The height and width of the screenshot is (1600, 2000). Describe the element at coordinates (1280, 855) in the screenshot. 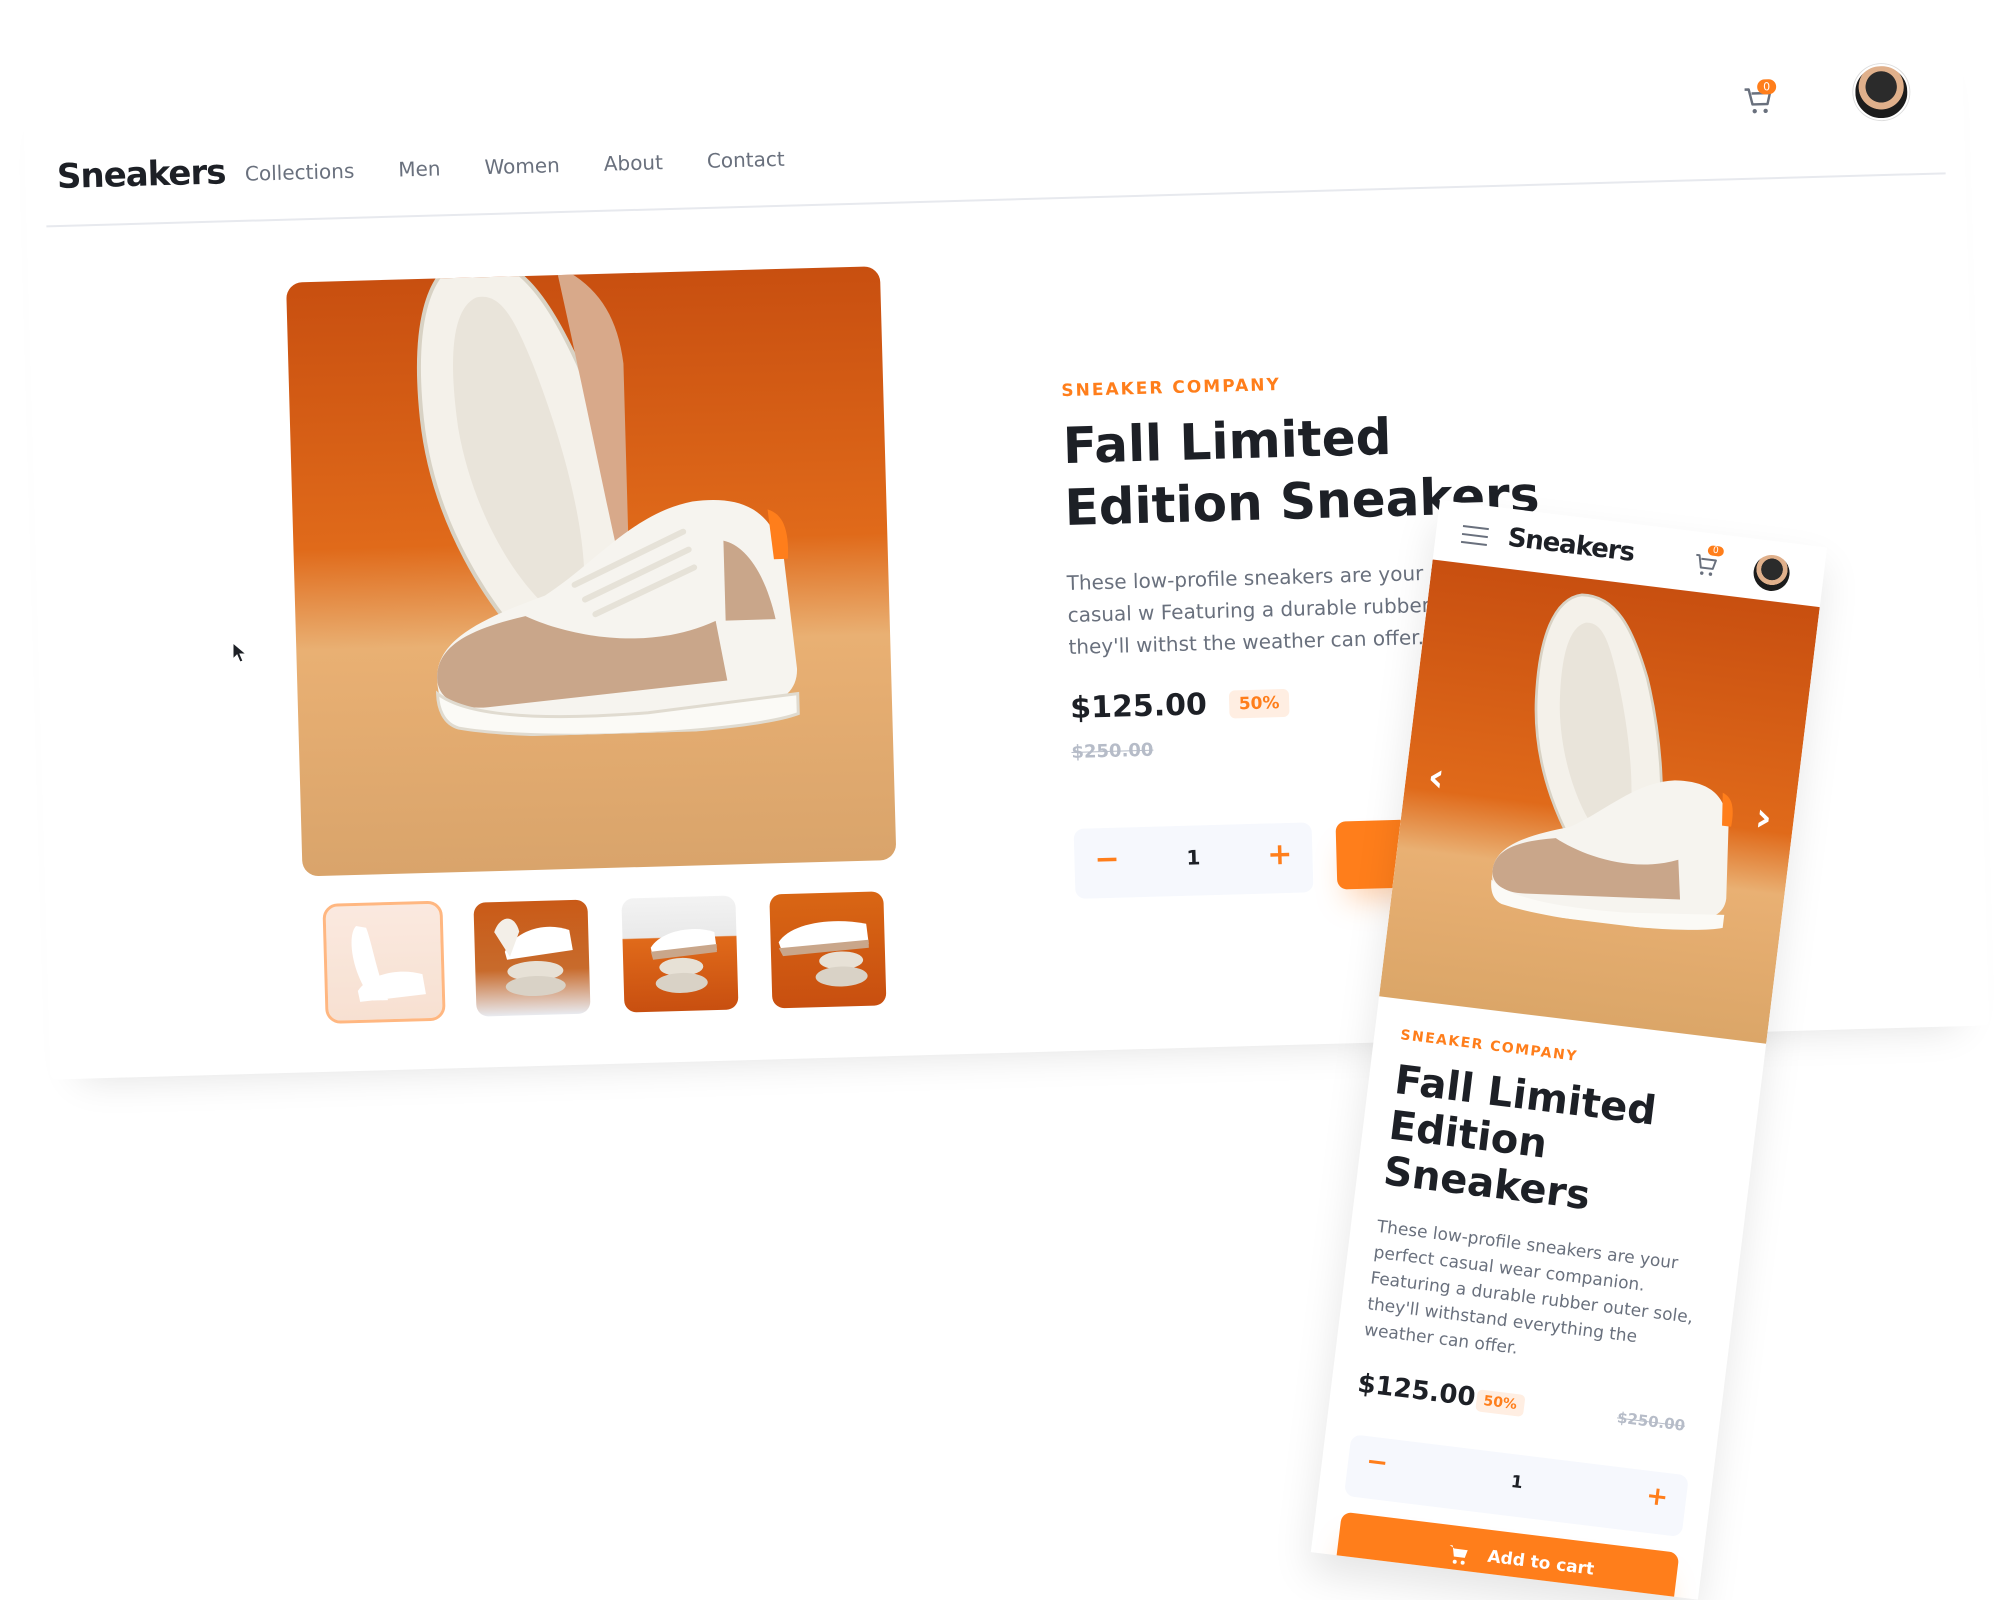

I see `quantity-increase-button: +` at that location.